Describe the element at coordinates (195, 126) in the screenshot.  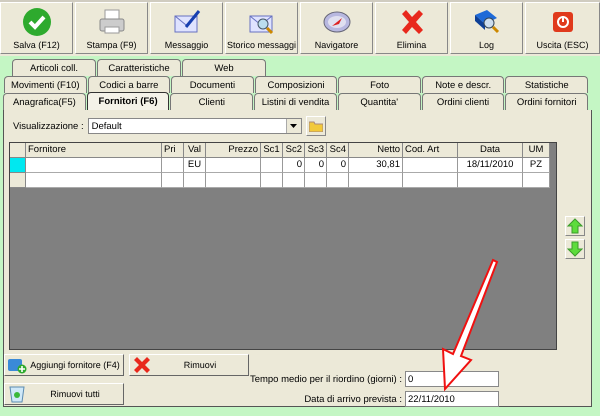
I see `view-dropdown: Default` at that location.